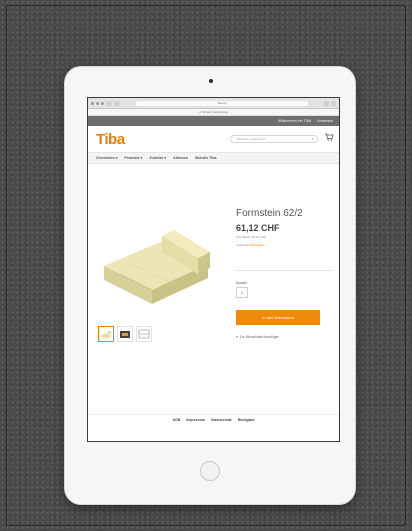 The width and height of the screenshot is (412, 531). I want to click on product-title: Formstein 62/2, so click(269, 213).